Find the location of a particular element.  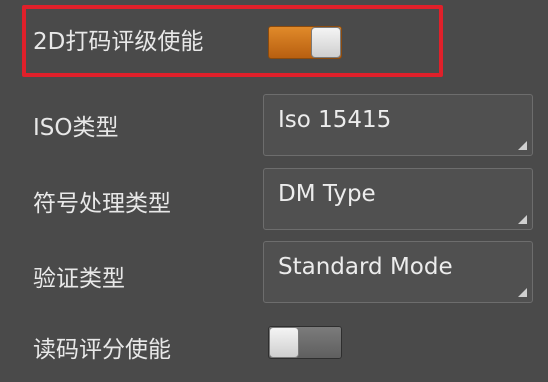

iso-type-select: Iso 15415 is located at coordinates (398, 125).